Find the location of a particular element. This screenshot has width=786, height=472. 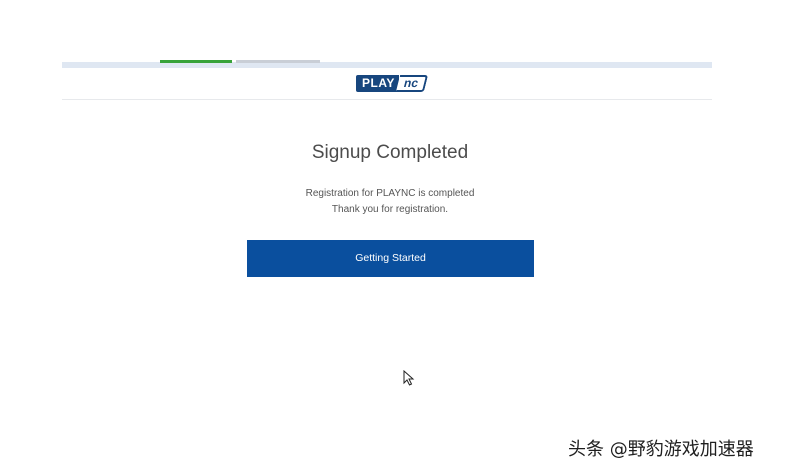

mouse-pointer-icon is located at coordinates (409, 378).